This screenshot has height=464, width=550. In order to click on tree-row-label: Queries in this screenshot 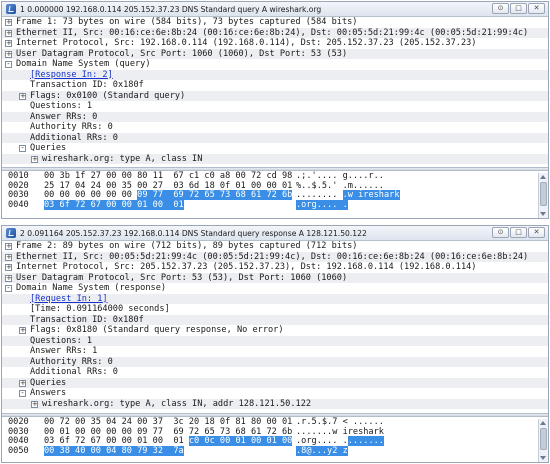, I will do `click(48, 148)`.